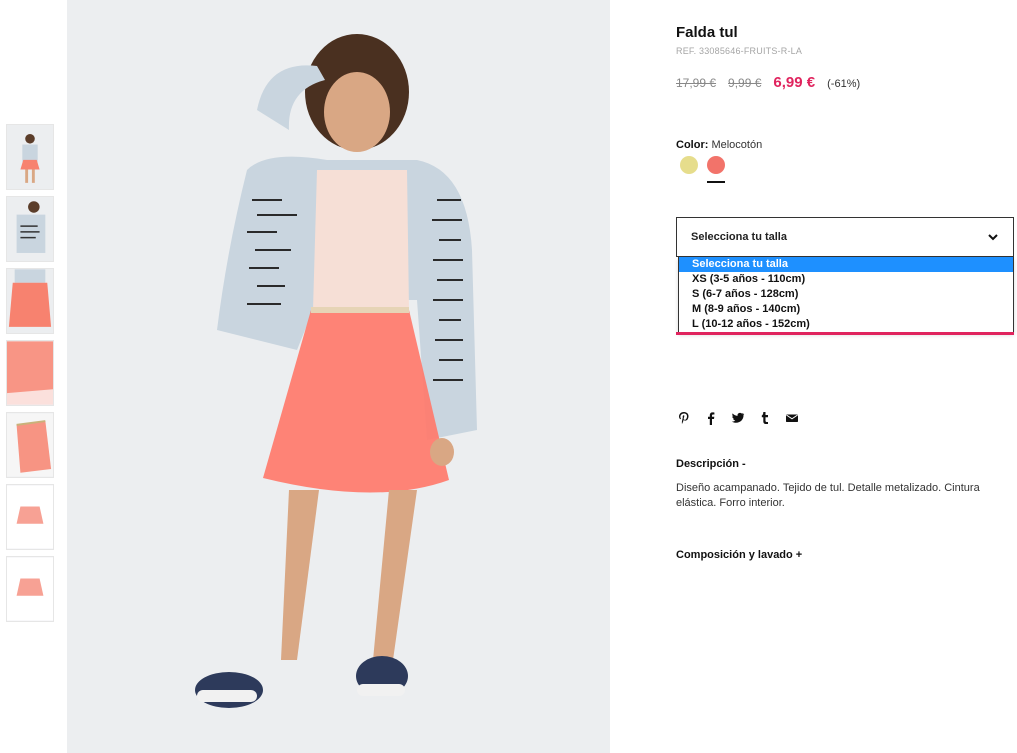 Image resolution: width=1017 pixels, height=753 pixels. I want to click on add-to-cart-bar-edge, so click(845, 333).